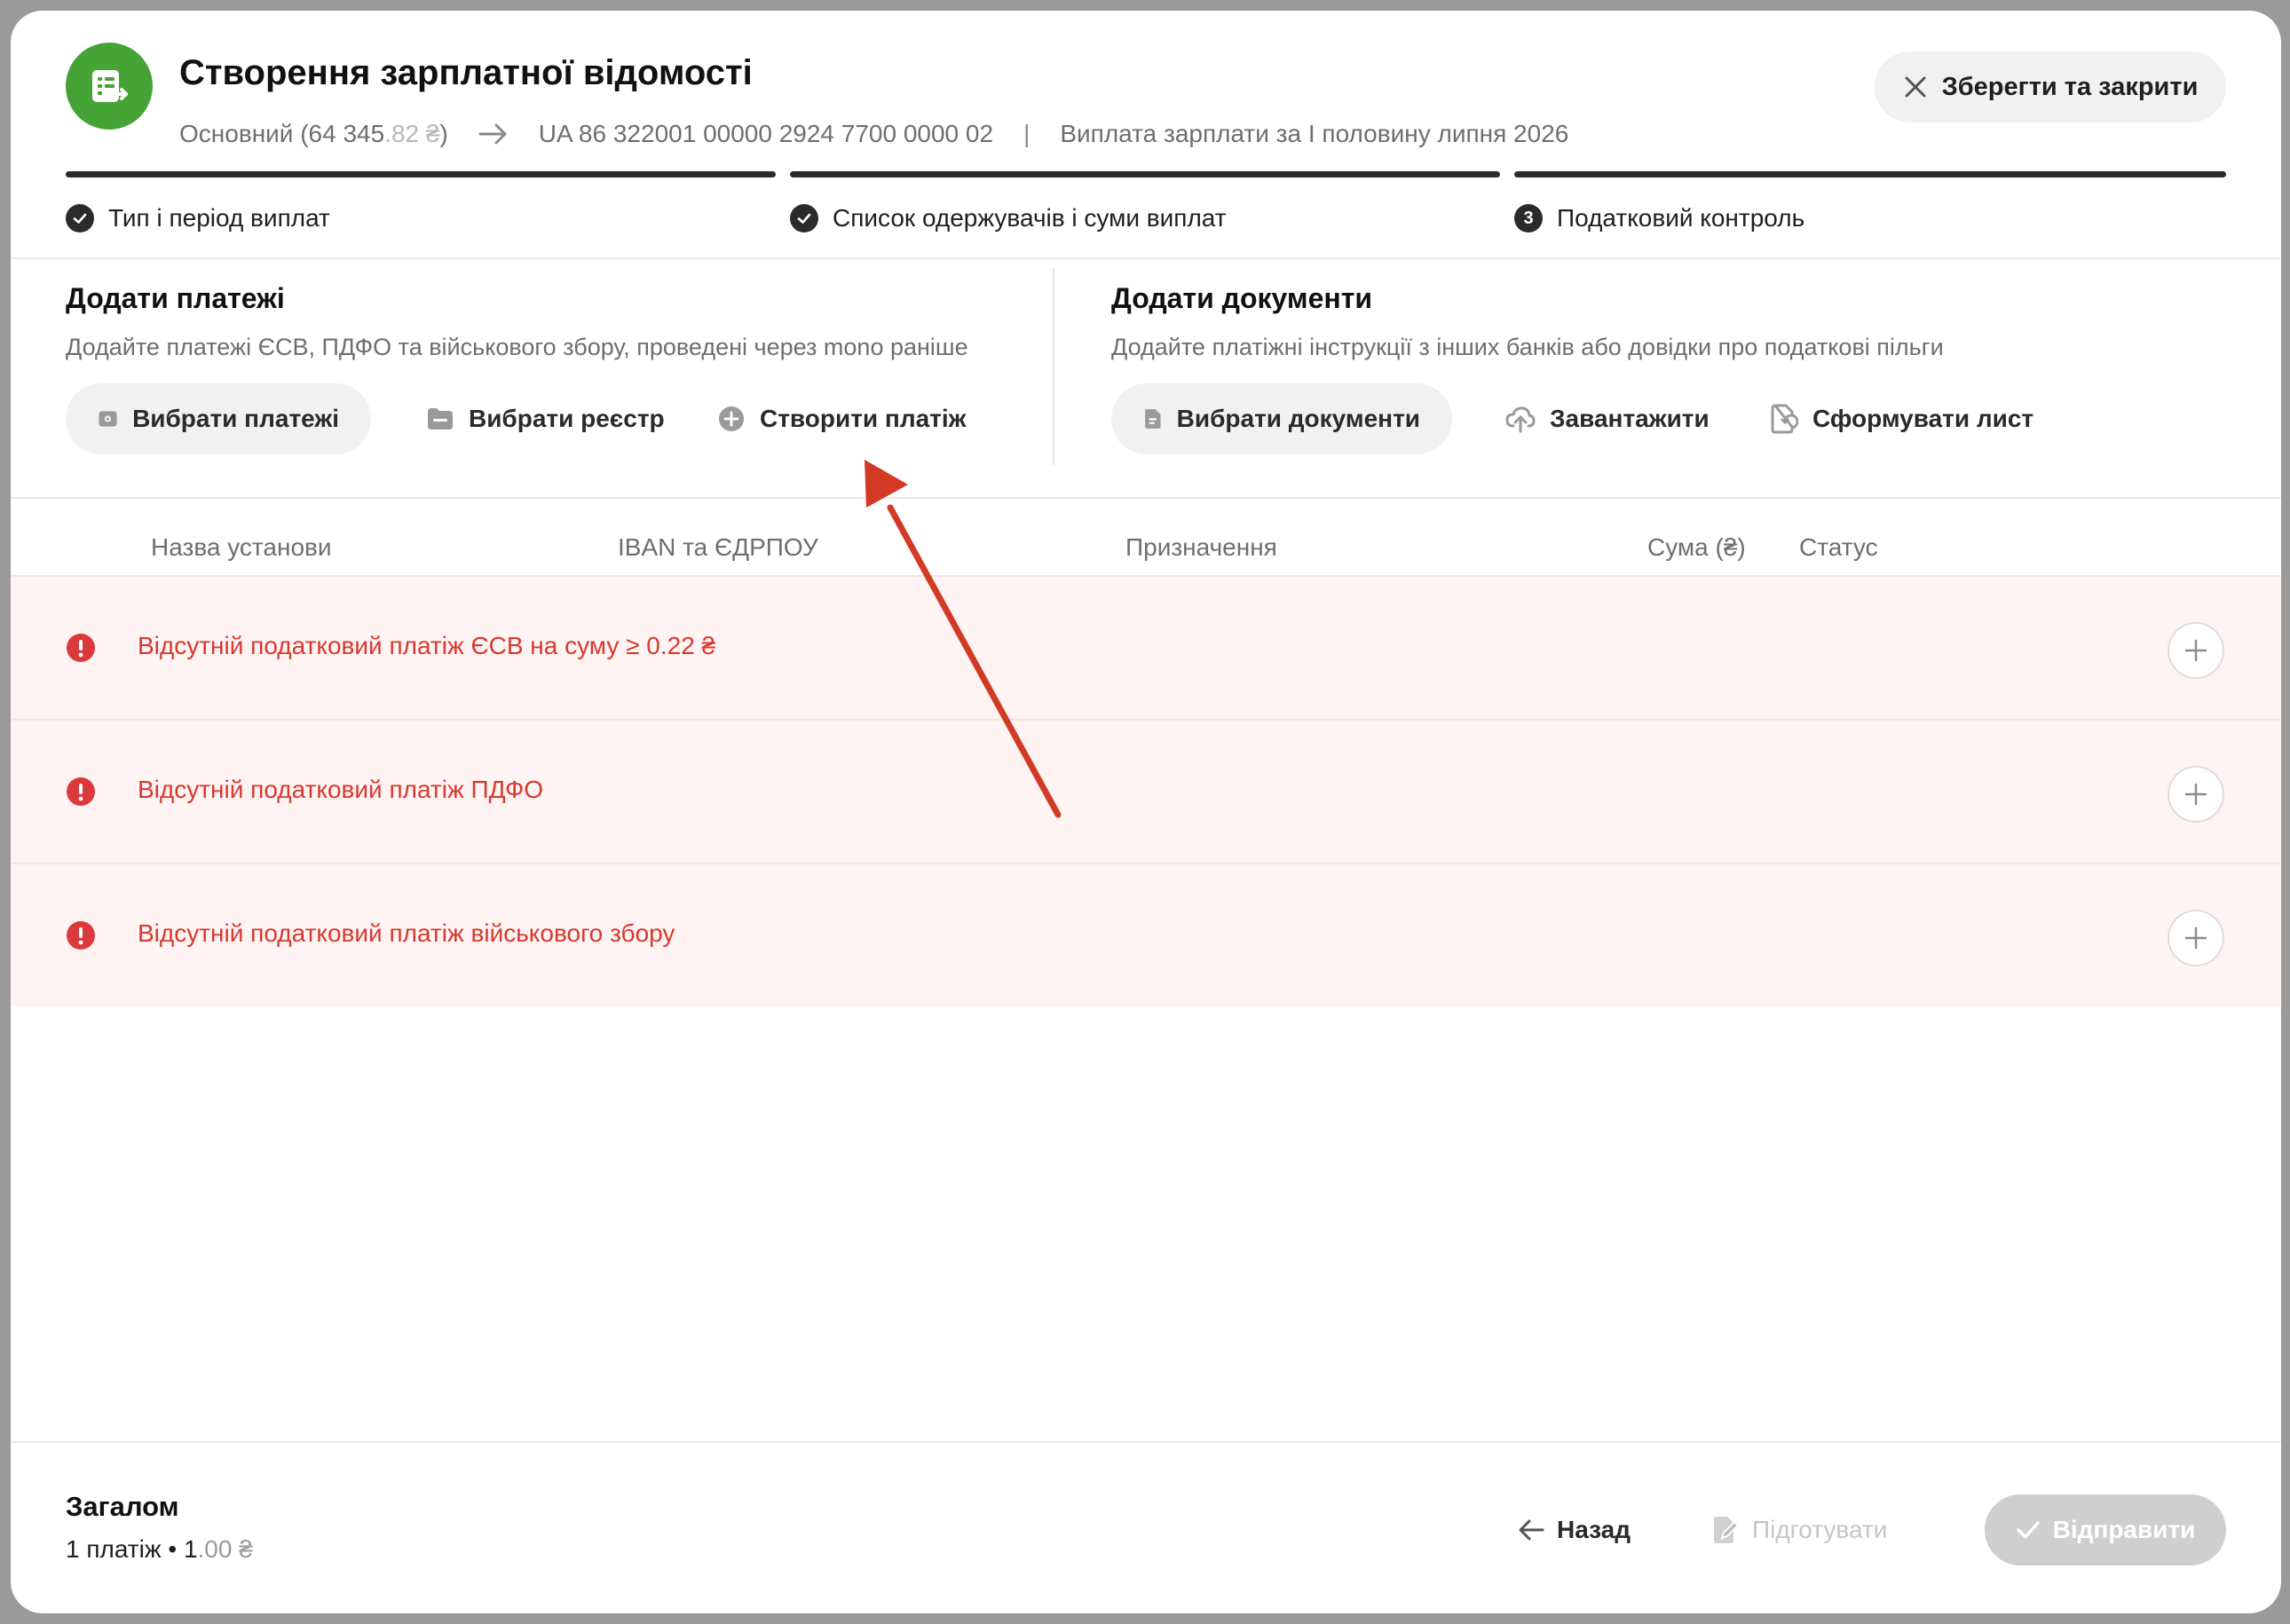 This screenshot has width=2290, height=1624. Describe the element at coordinates (842, 418) in the screenshot. I see `create-payment-button: Створити платіж` at that location.